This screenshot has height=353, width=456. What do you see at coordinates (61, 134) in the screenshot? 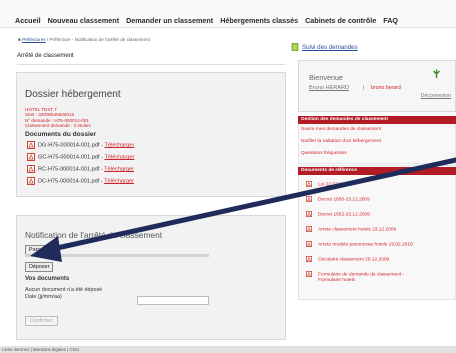
I see `documents-heading: Documents du dossier` at bounding box center [61, 134].